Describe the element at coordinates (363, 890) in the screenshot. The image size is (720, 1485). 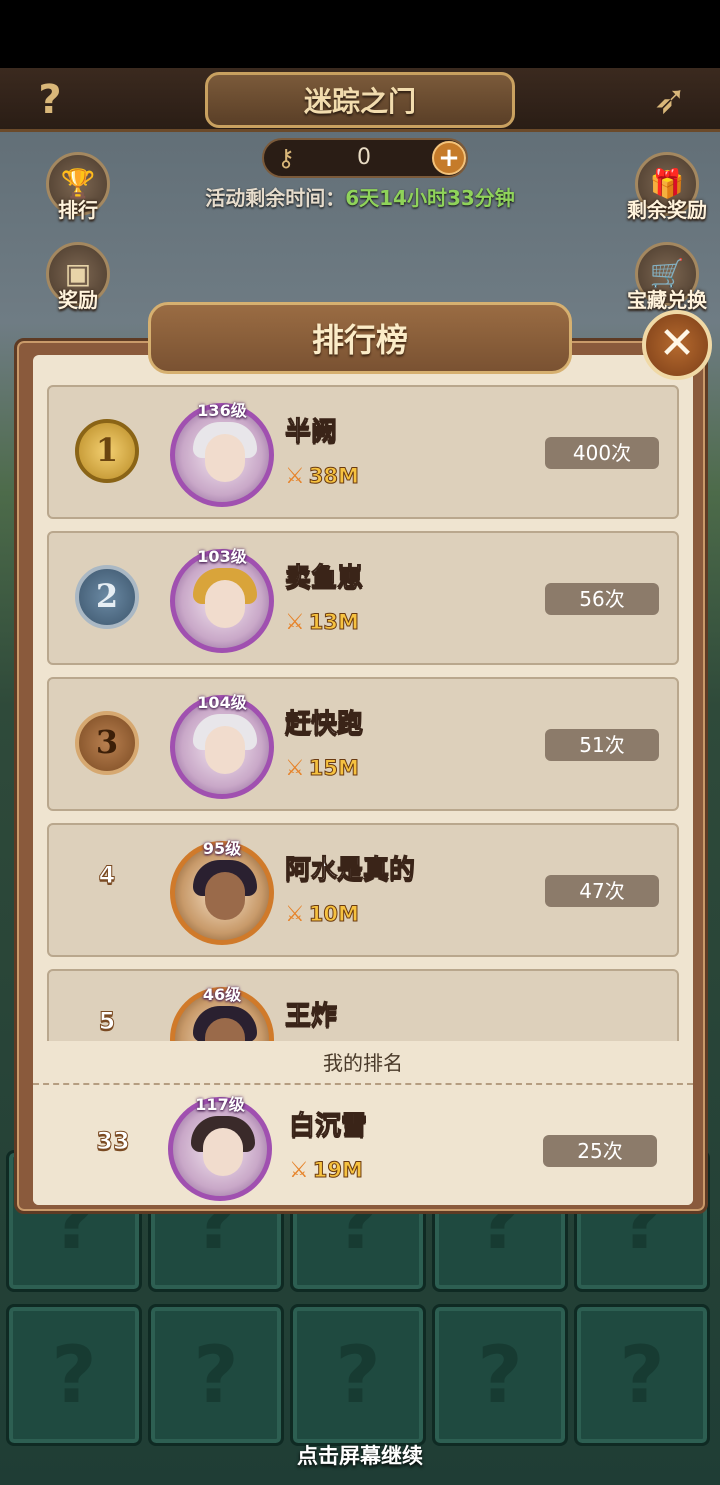
I see `rank-row: 4 95级 阿水是真的 ⚔ 10M 47次` at that location.